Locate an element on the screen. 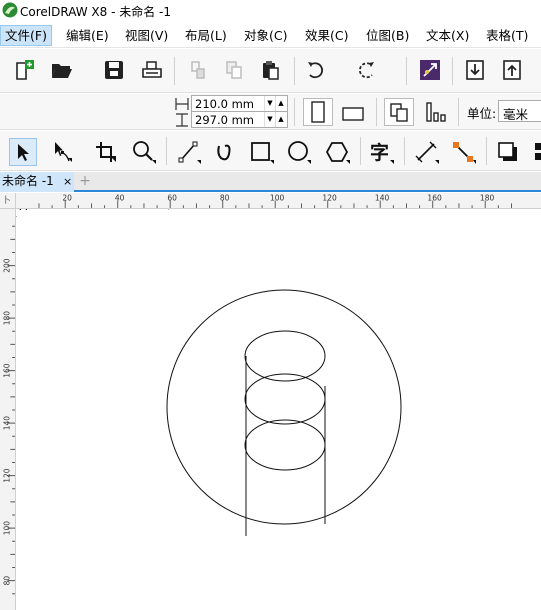 The image size is (541, 610). text-tool-icon: 字 is located at coordinates (382, 152).